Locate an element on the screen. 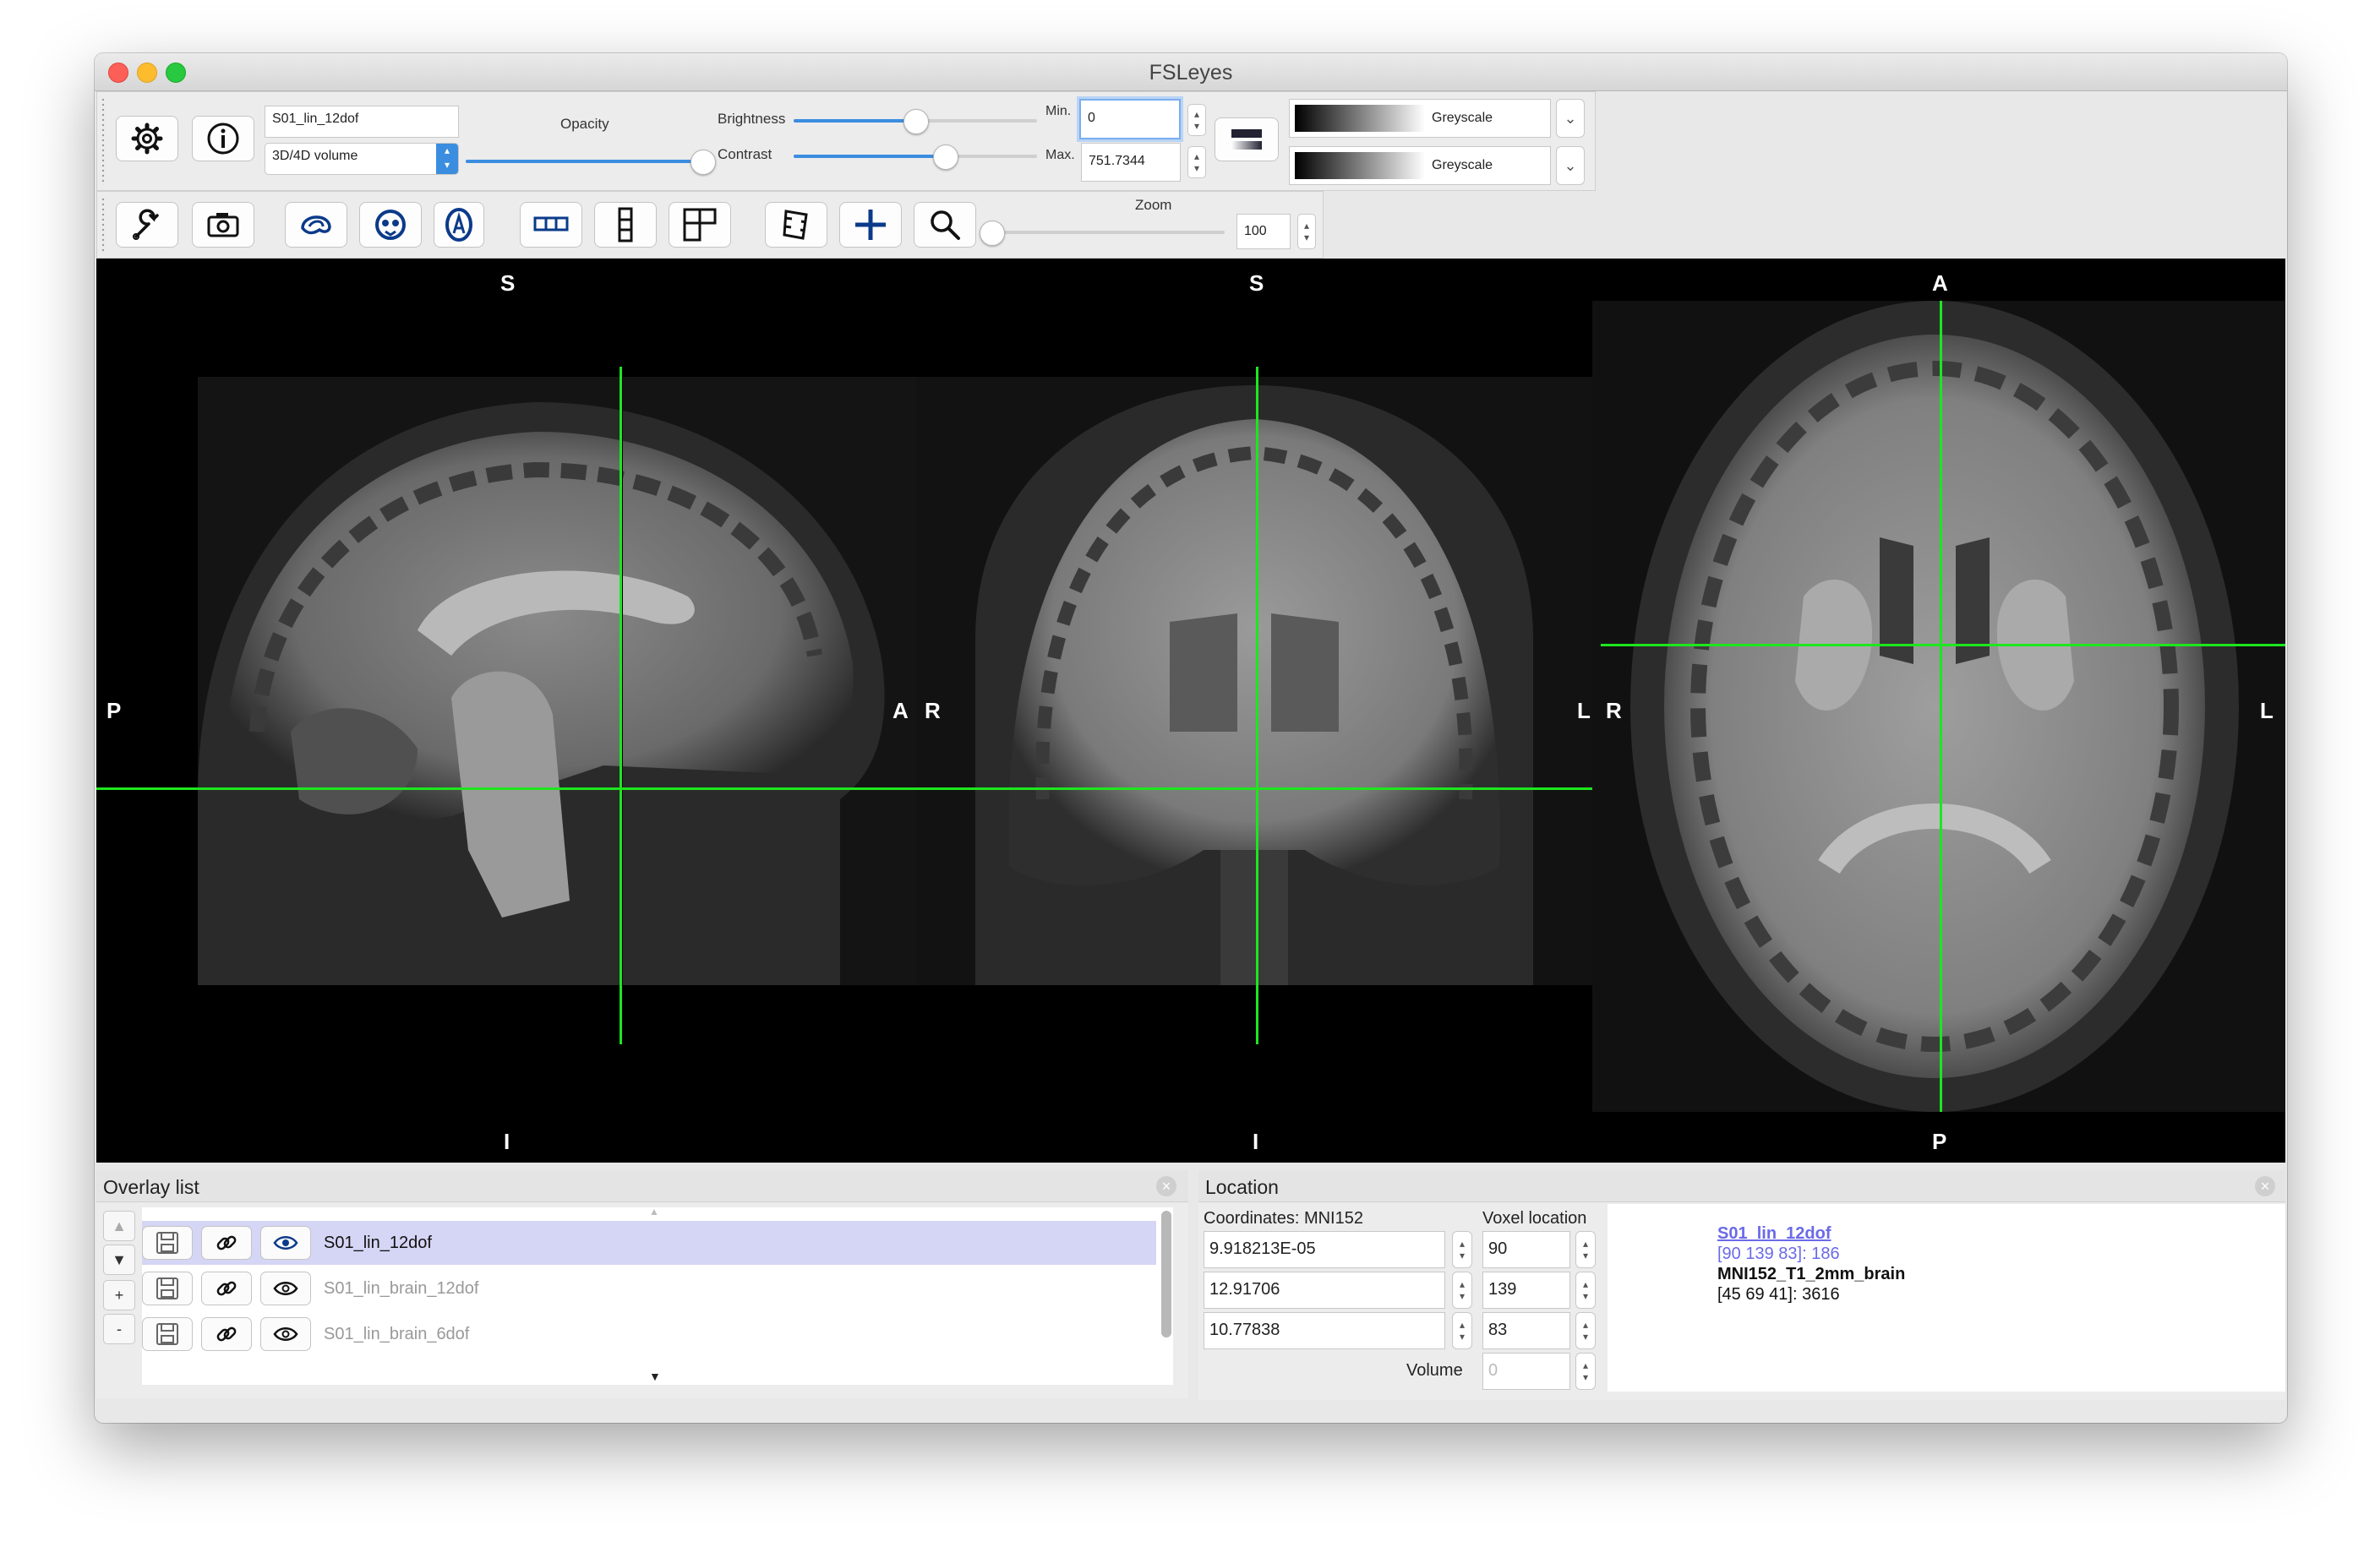 The height and width of the screenshot is (1558, 2380). scroll-down-icon: ▼ is located at coordinates (655, 1376).